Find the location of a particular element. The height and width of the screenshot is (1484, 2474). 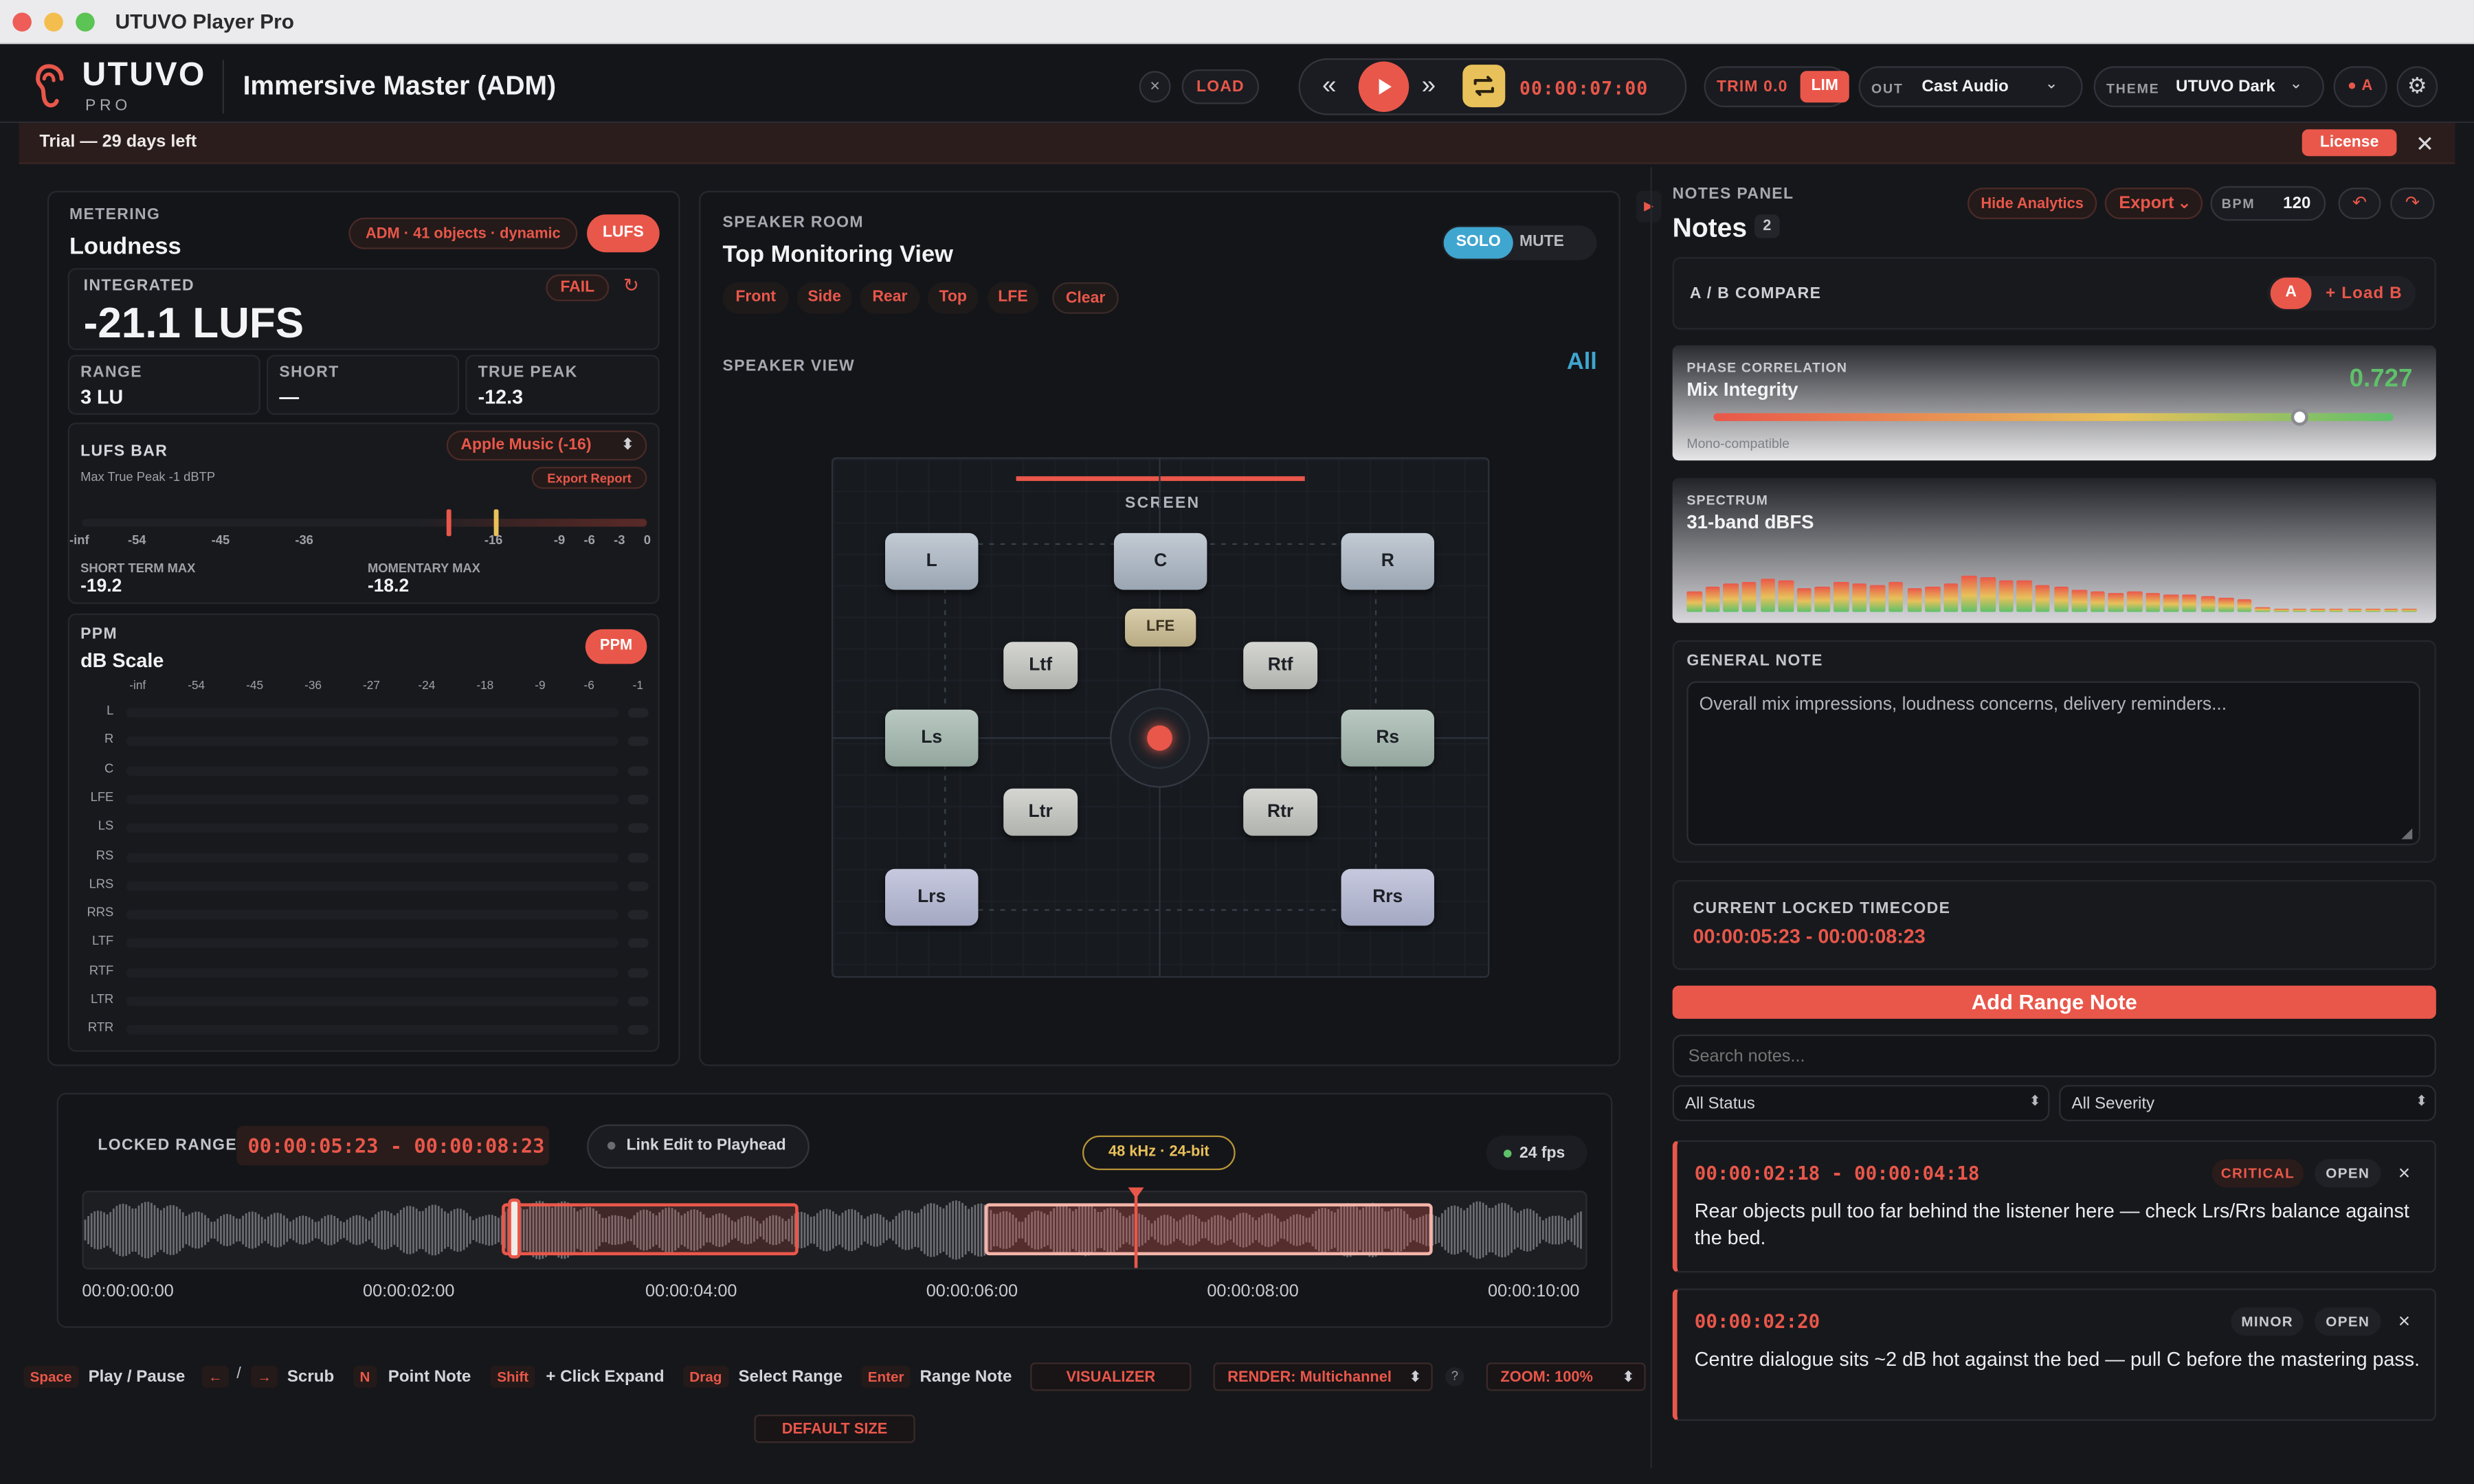

license-button: License is located at coordinates (2349, 143).